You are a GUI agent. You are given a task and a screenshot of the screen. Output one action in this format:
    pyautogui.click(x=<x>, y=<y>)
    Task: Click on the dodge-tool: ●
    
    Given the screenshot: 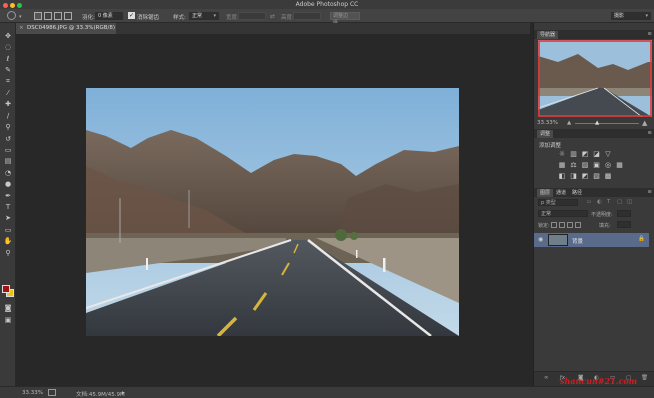 What is the action you would take?
    pyautogui.click(x=8, y=184)
    